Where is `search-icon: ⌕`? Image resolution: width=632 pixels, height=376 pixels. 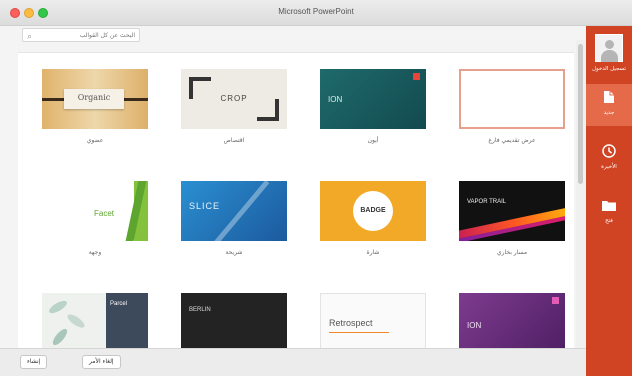 search-icon: ⌕ is located at coordinates (30, 36).